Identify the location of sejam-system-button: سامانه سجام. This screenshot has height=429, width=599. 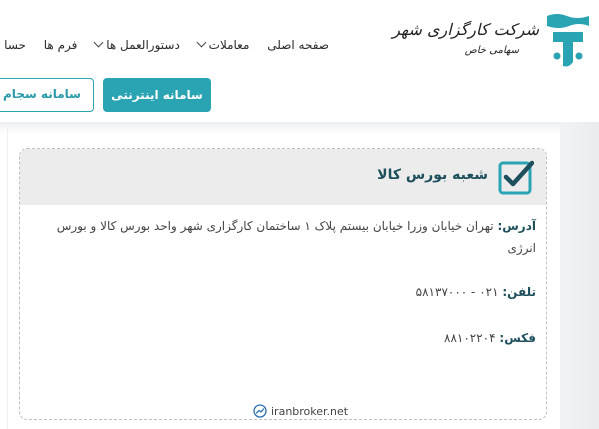
(47, 95).